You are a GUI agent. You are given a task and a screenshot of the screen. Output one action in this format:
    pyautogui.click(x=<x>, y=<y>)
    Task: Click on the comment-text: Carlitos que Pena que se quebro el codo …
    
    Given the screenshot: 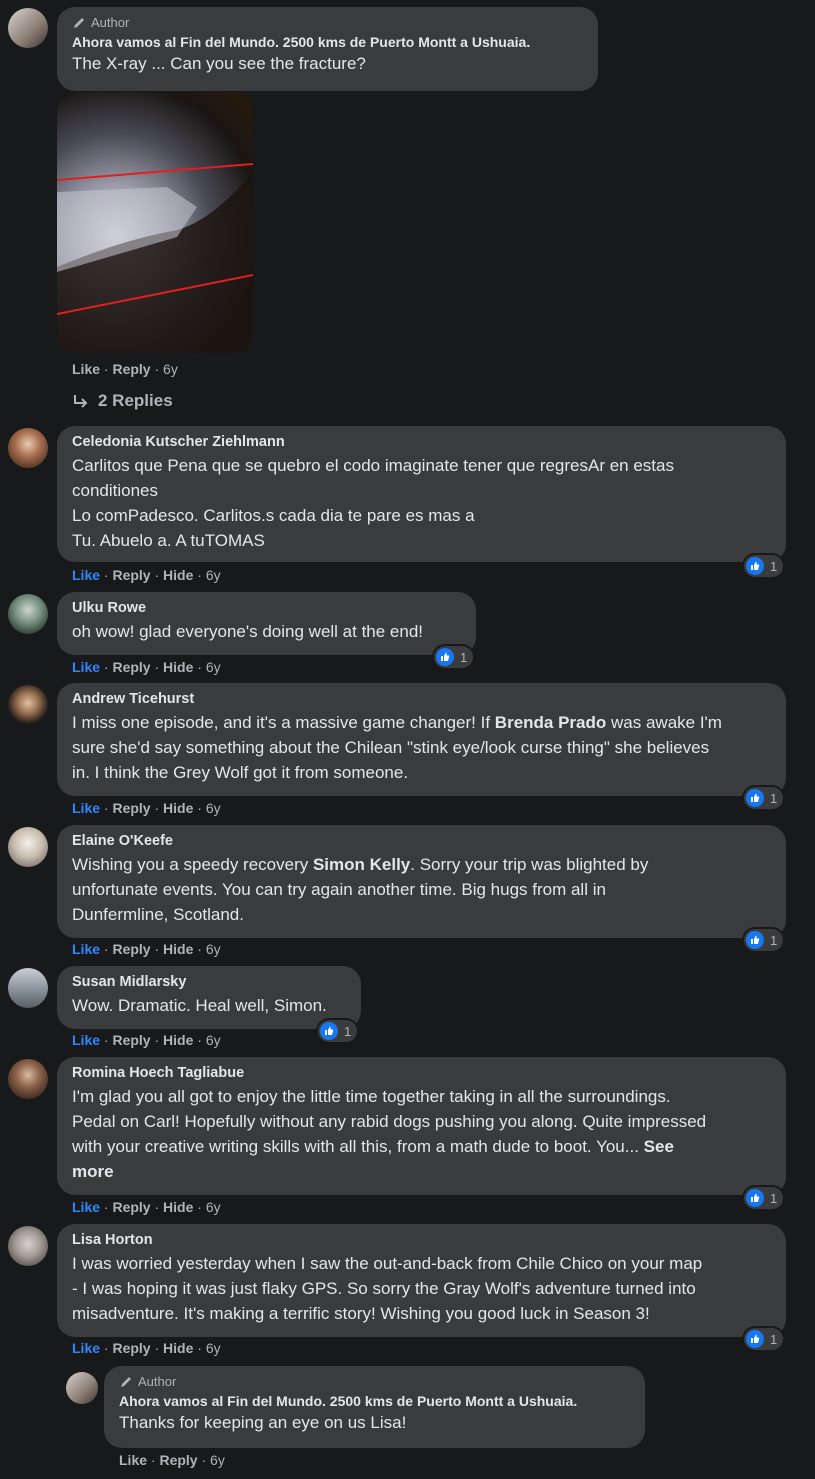 What is the action you would take?
    pyautogui.click(x=373, y=503)
    